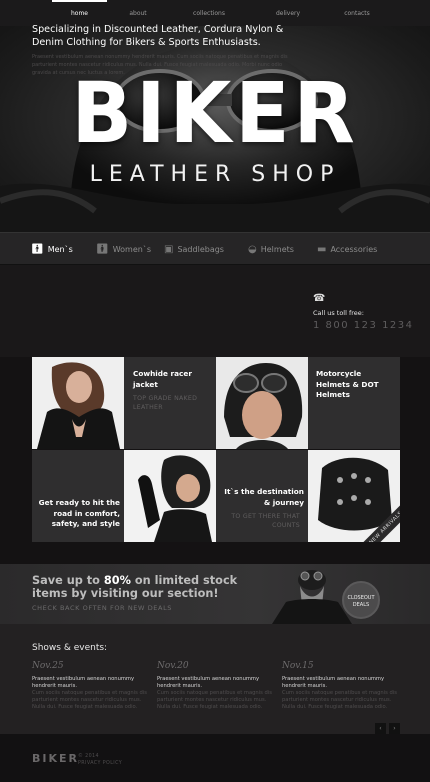 The height and width of the screenshot is (782, 430). Describe the element at coordinates (88, 756) in the screenshot. I see `copyright-text: © 2014` at that location.